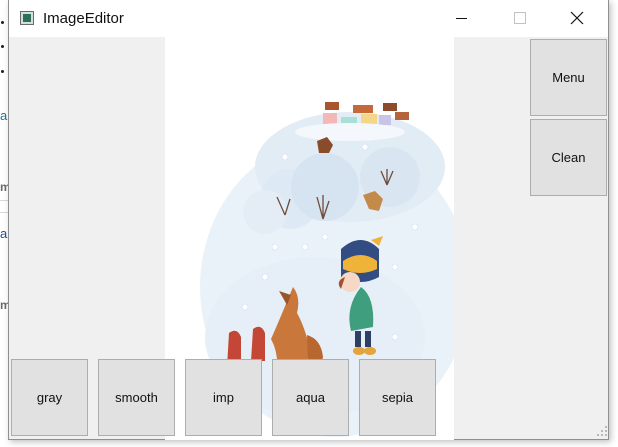  Describe the element at coordinates (27, 18) in the screenshot. I see `app-icon` at that location.